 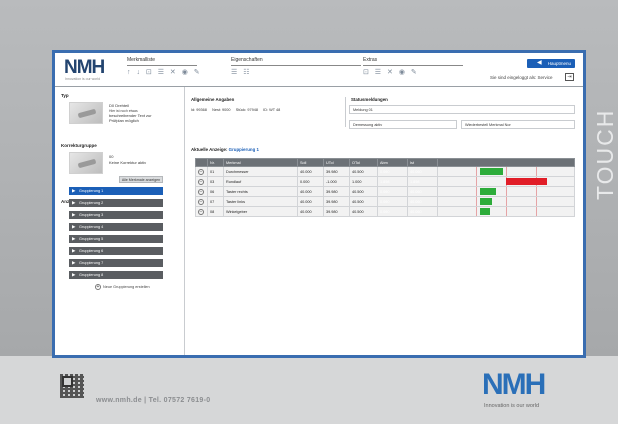 What do you see at coordinates (310, 162) in the screenshot?
I see `col-soll: Soll` at bounding box center [310, 162].